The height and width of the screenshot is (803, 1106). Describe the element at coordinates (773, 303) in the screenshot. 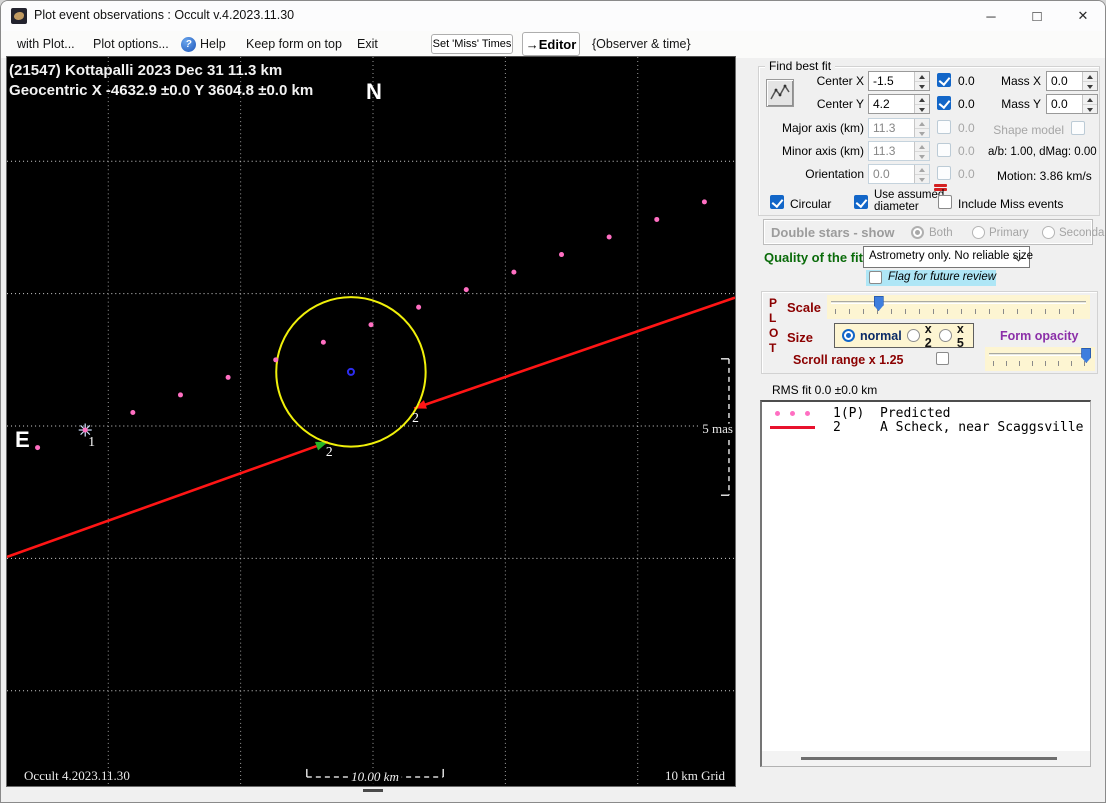

I see `plot-letter-p: P` at that location.